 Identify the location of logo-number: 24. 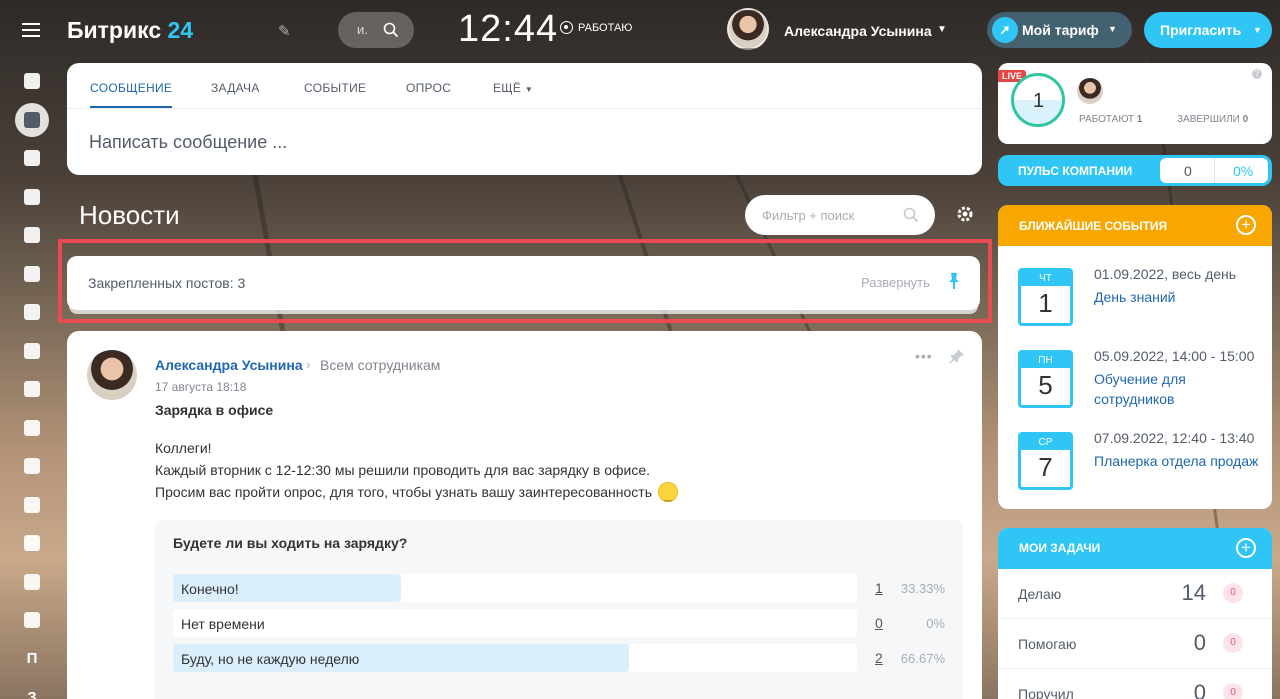
(180, 30).